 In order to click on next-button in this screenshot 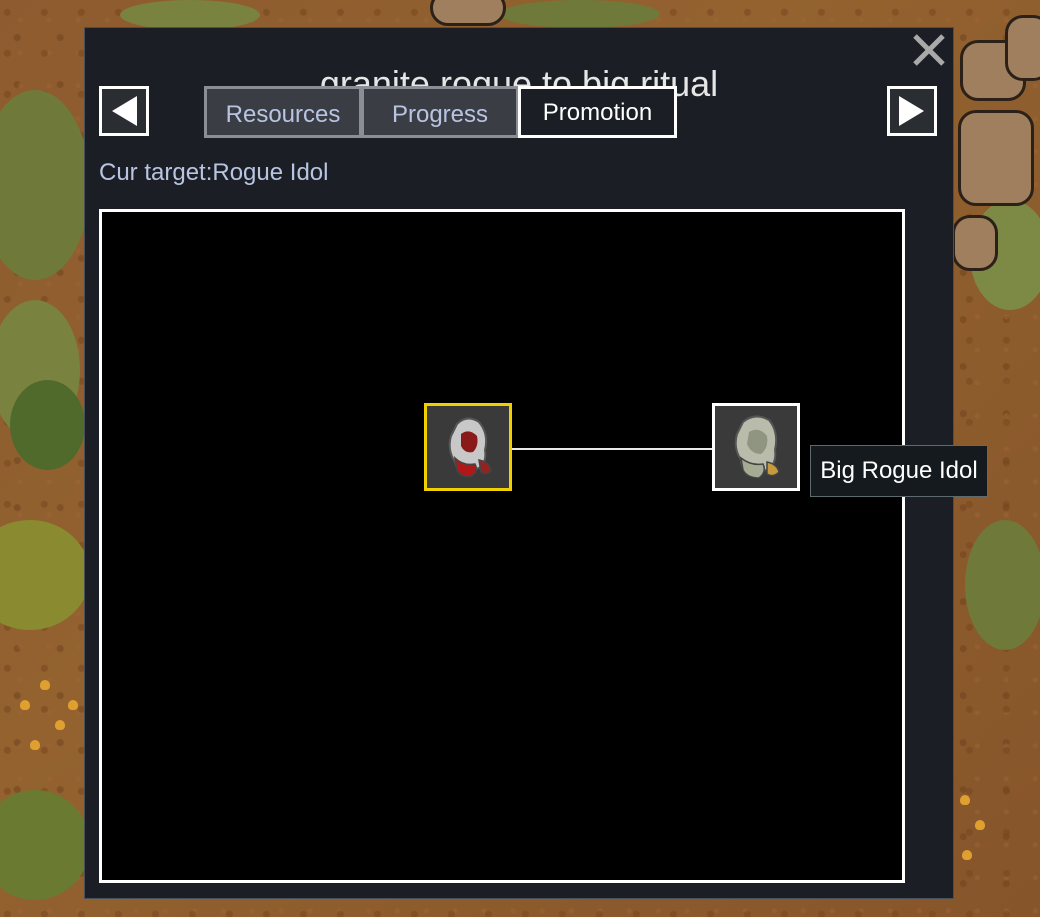, I will do `click(912, 111)`.